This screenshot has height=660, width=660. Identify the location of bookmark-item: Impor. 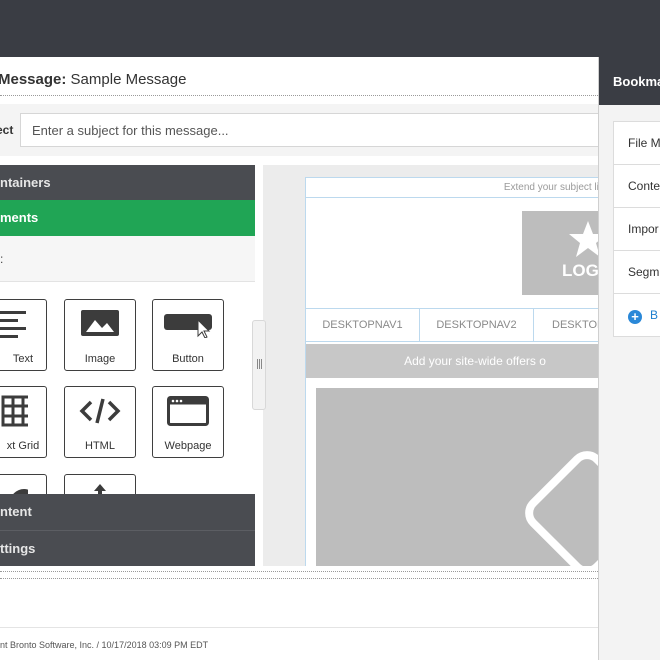
(637, 229).